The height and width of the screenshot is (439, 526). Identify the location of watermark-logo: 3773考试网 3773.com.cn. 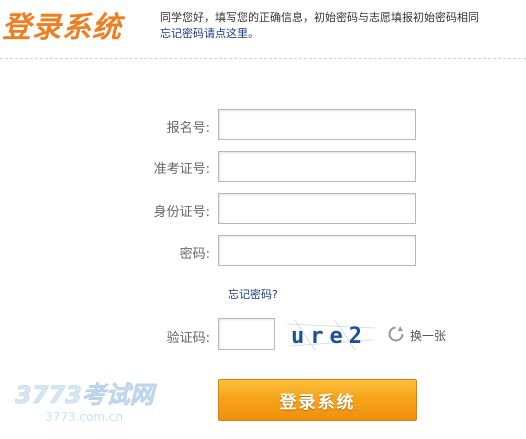
(86, 402).